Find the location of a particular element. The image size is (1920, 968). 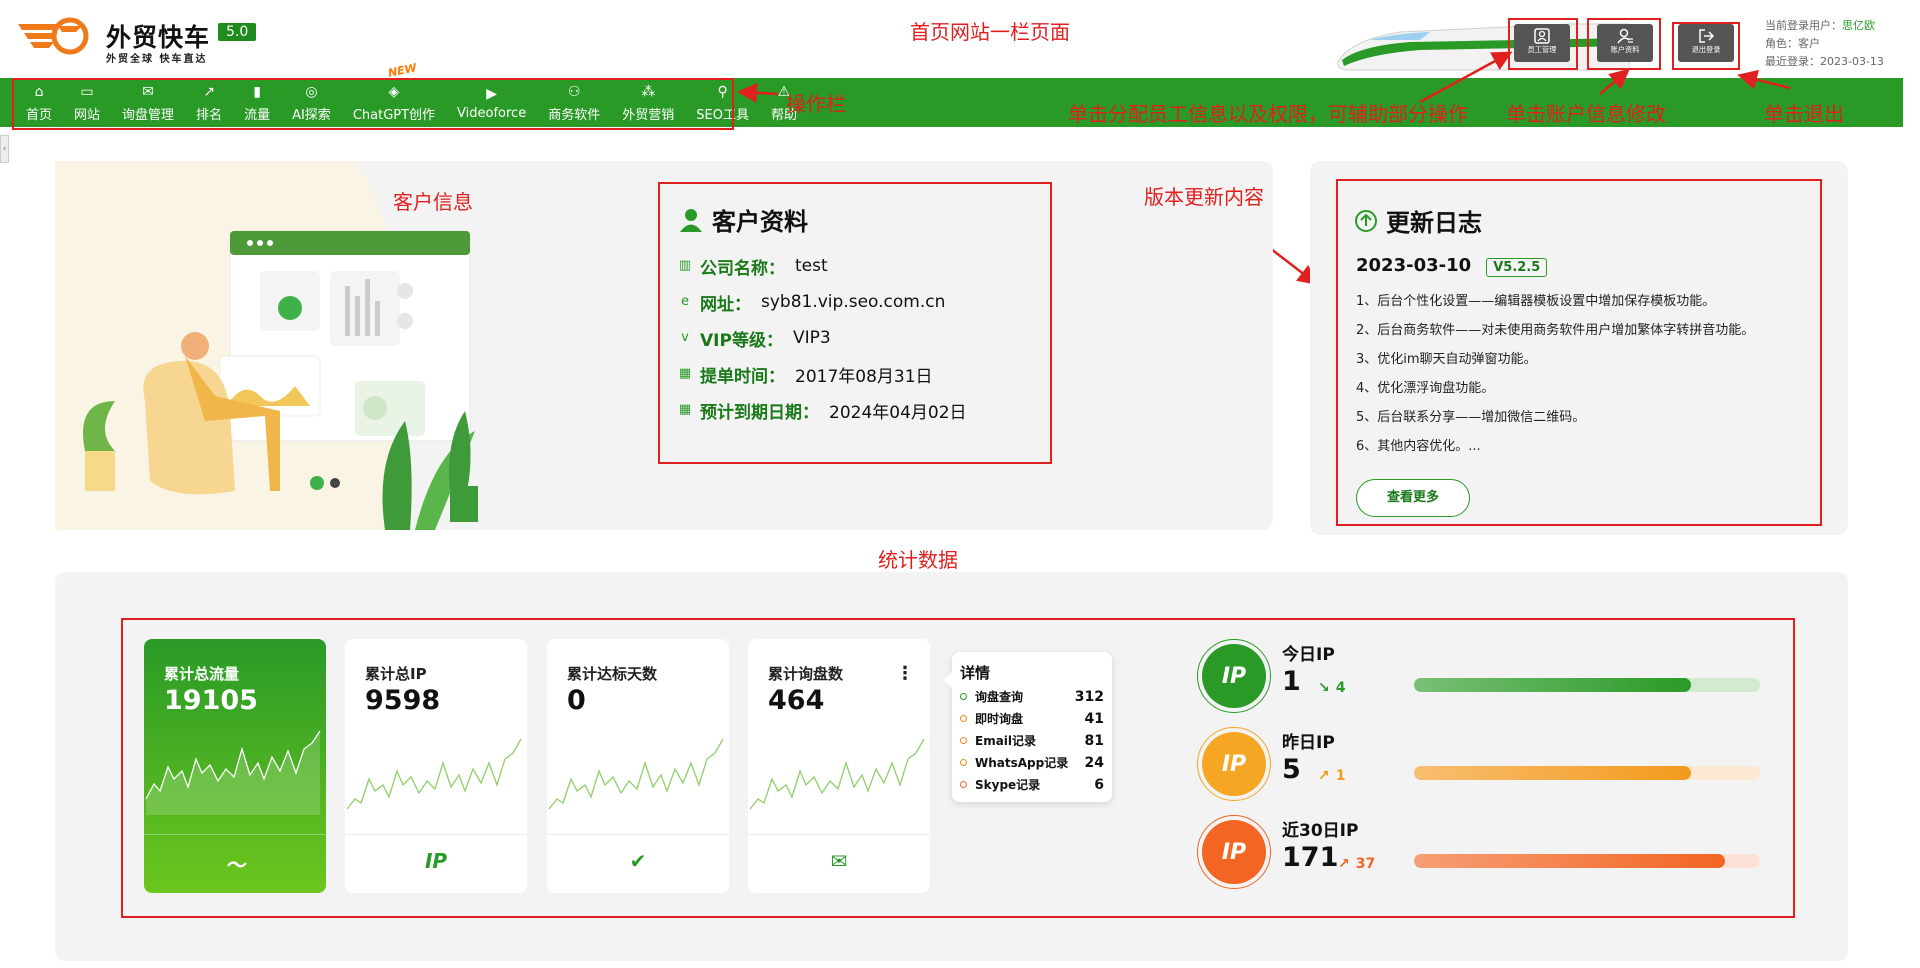

ip-value: 1 is located at coordinates (1291, 681).